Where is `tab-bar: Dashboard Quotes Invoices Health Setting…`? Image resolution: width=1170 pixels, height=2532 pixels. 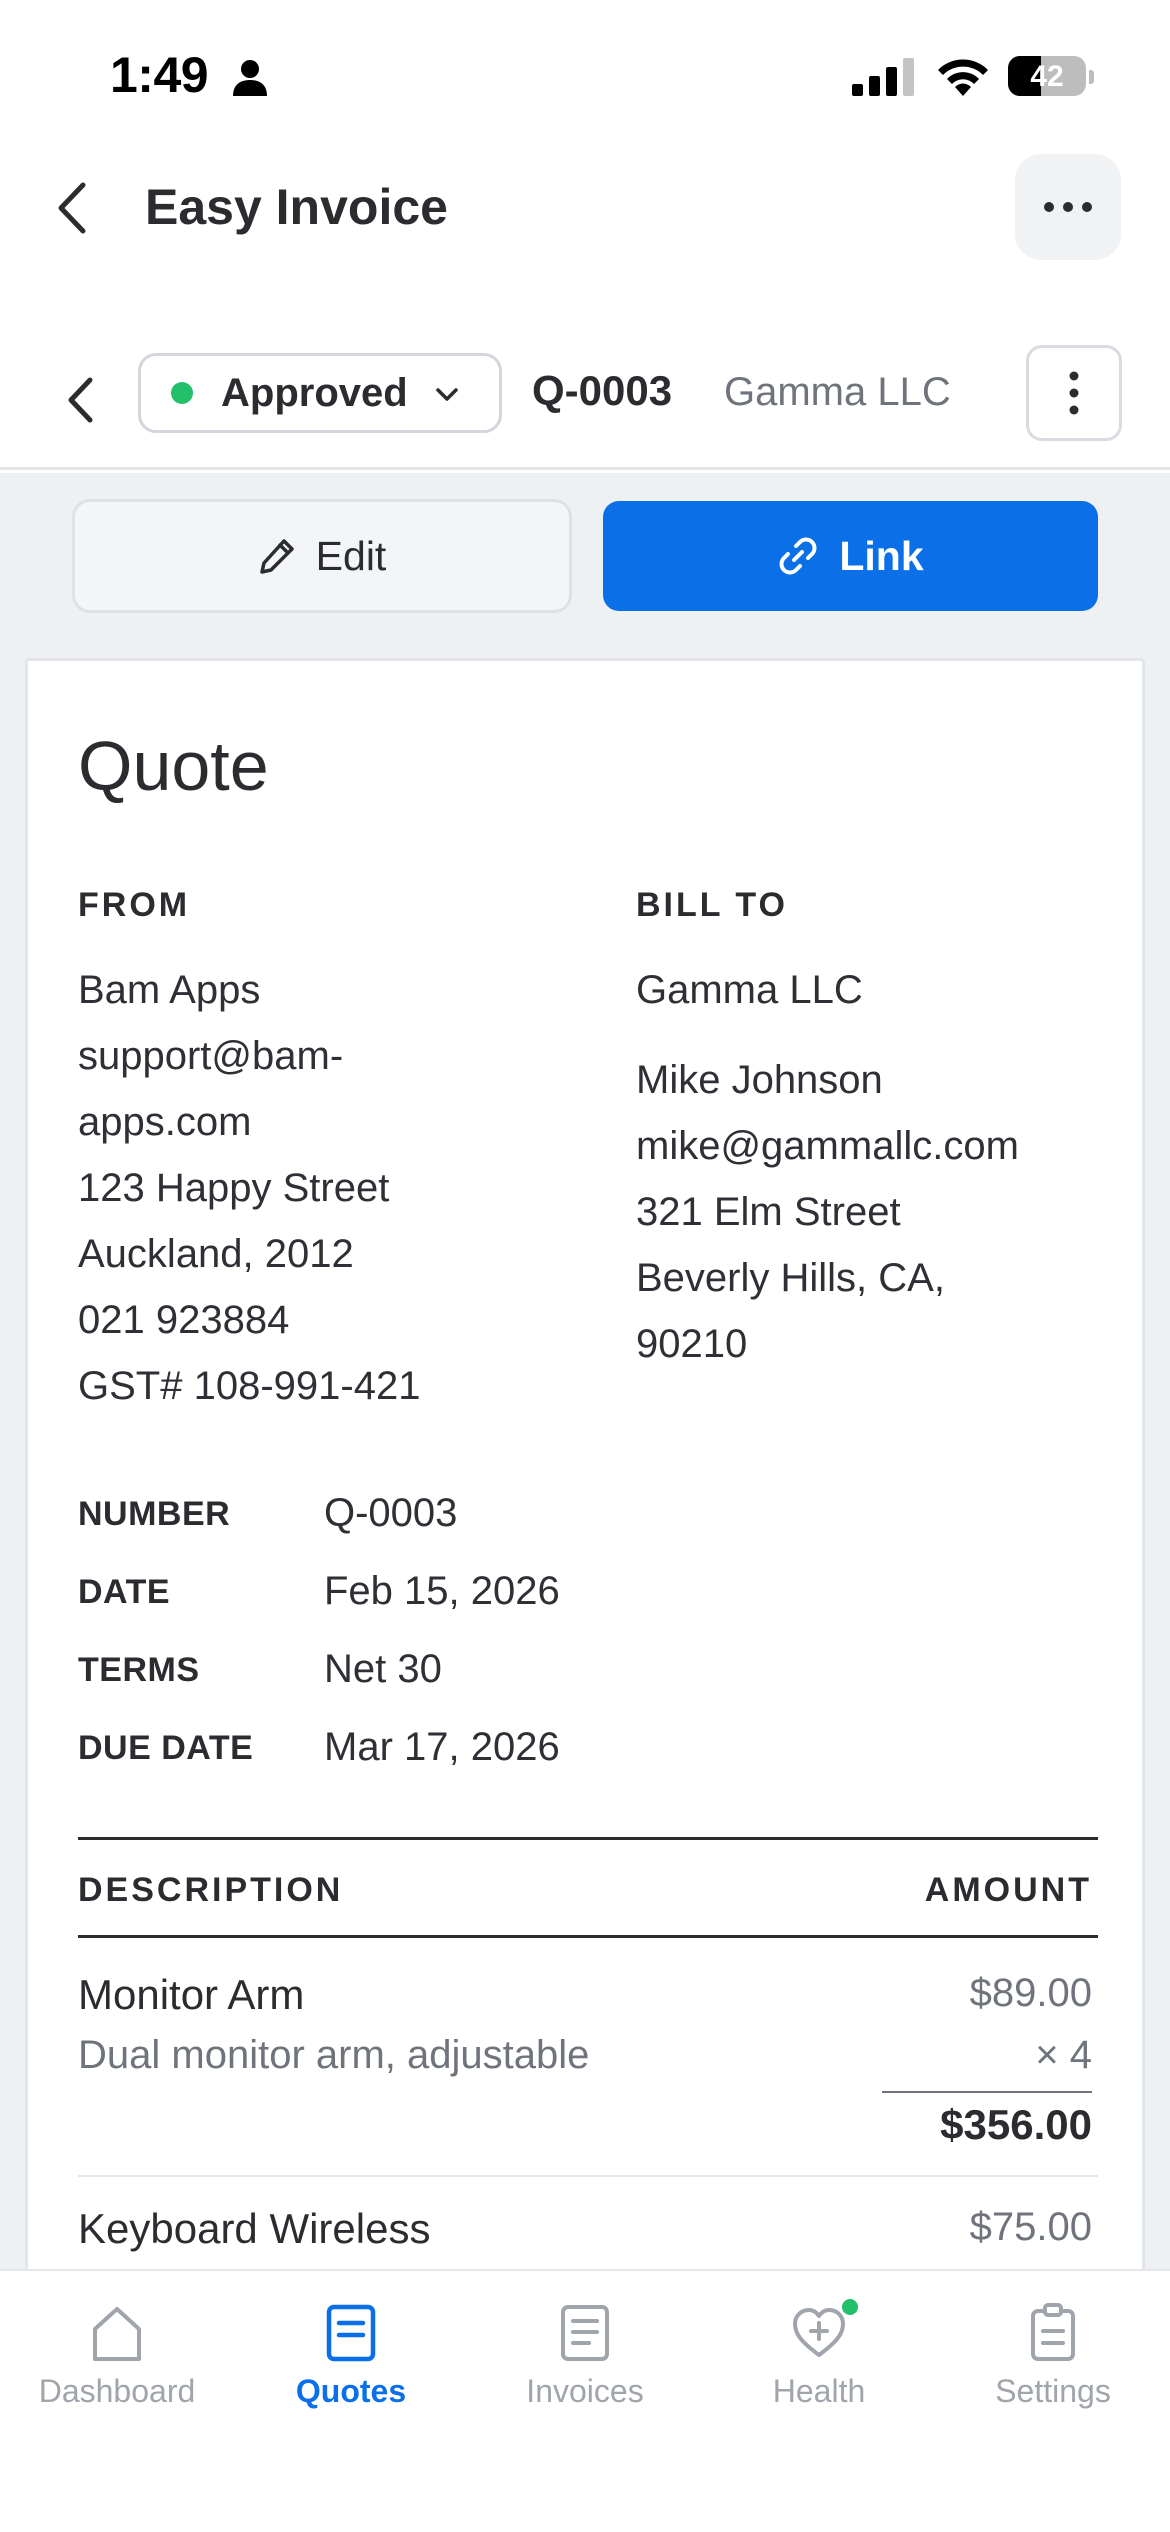 tab-bar: Dashboard Quotes Invoices Health Setting… is located at coordinates (585, 2400).